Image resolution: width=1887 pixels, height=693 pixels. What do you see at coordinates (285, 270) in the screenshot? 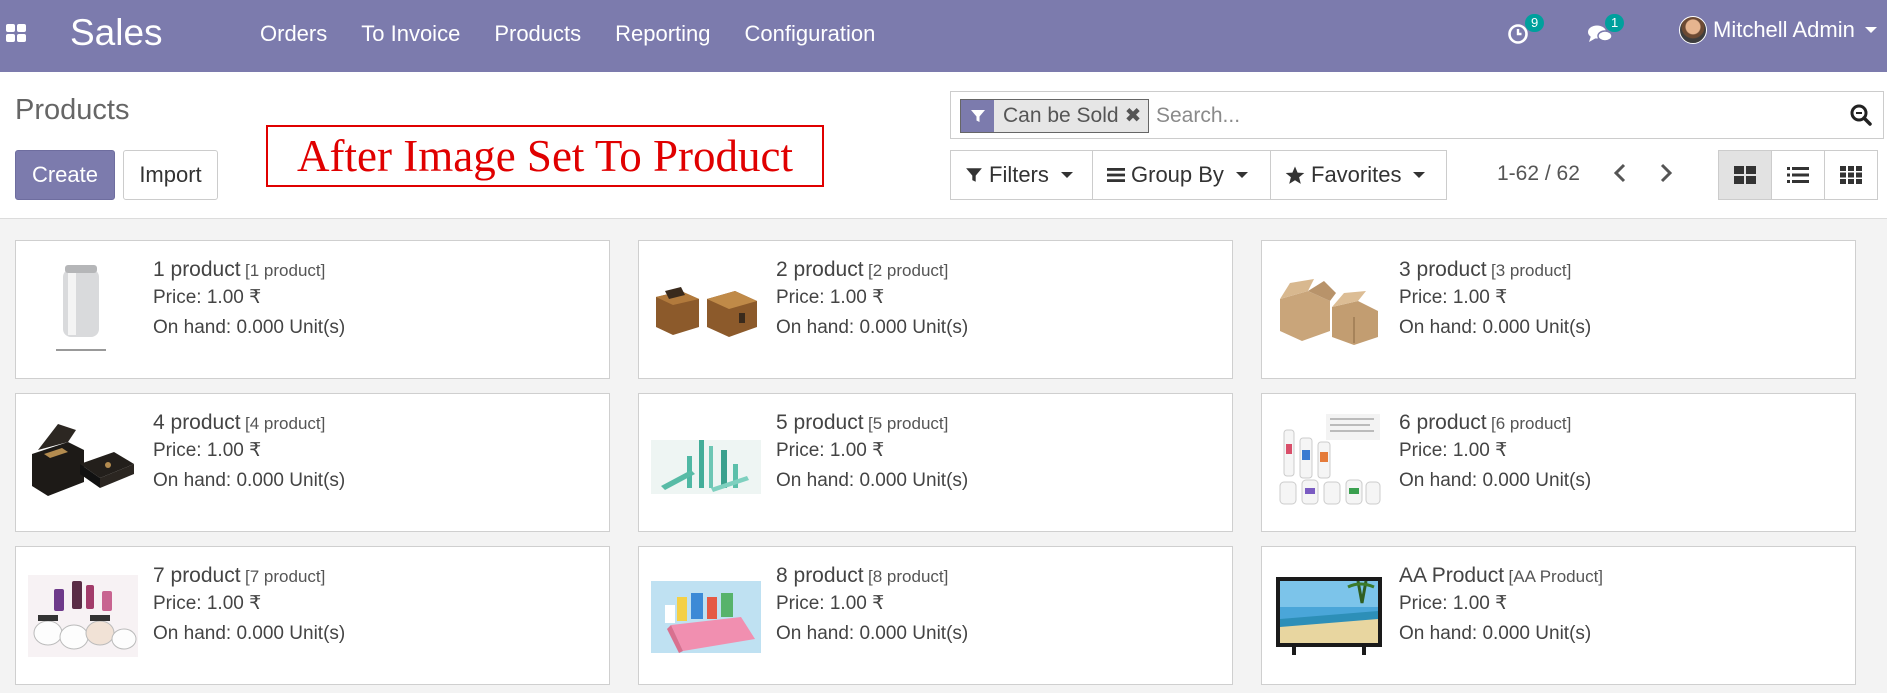
I see `product-code: [1 product]` at bounding box center [285, 270].